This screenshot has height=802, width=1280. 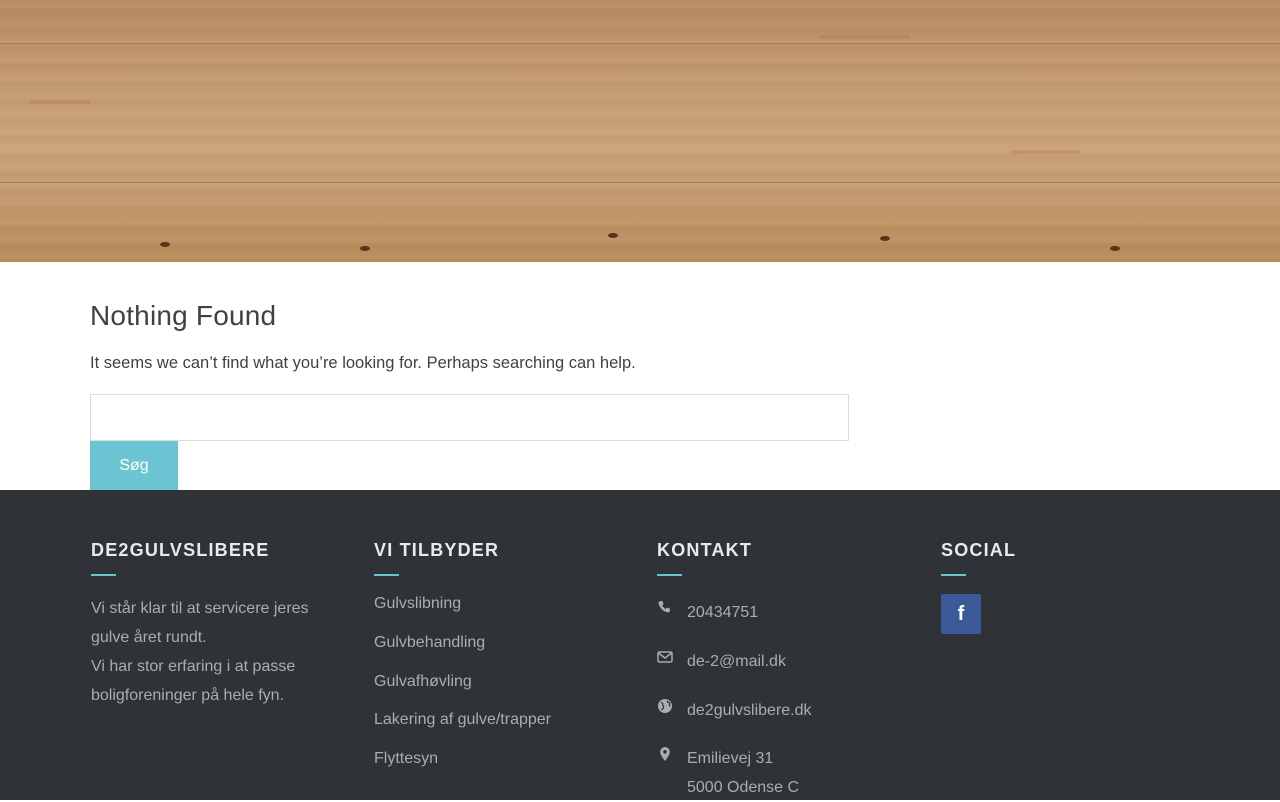 What do you see at coordinates (979, 550) in the screenshot?
I see `footer-social-heading: SOCIAL` at bounding box center [979, 550].